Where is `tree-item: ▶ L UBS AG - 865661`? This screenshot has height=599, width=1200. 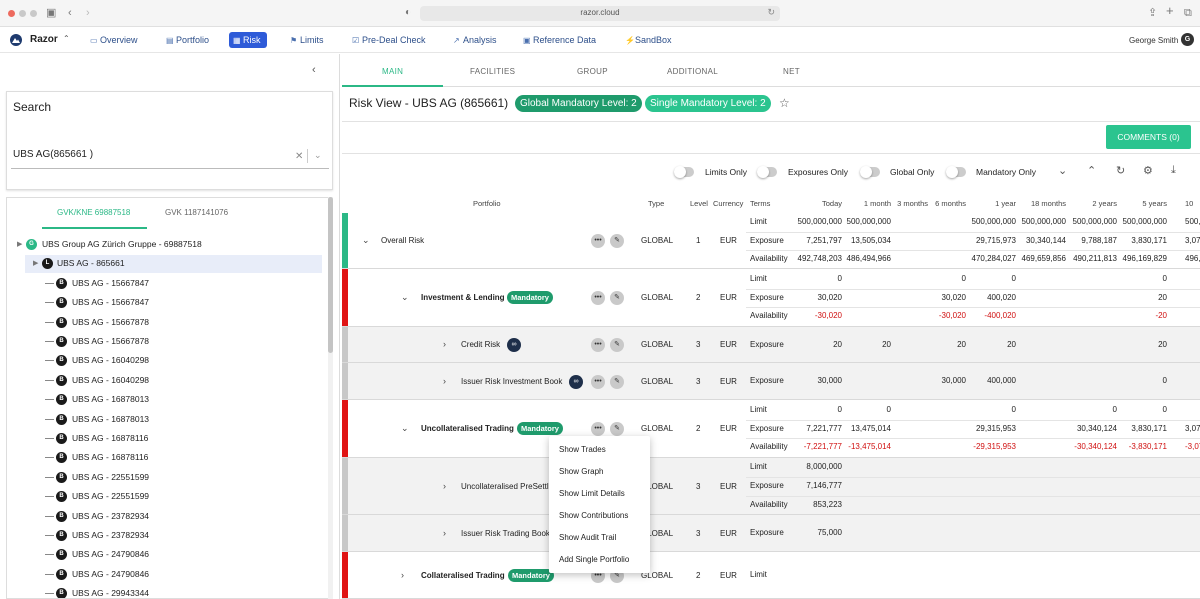
tree-item: ▶ L UBS AG - 865661 is located at coordinates (173, 264).